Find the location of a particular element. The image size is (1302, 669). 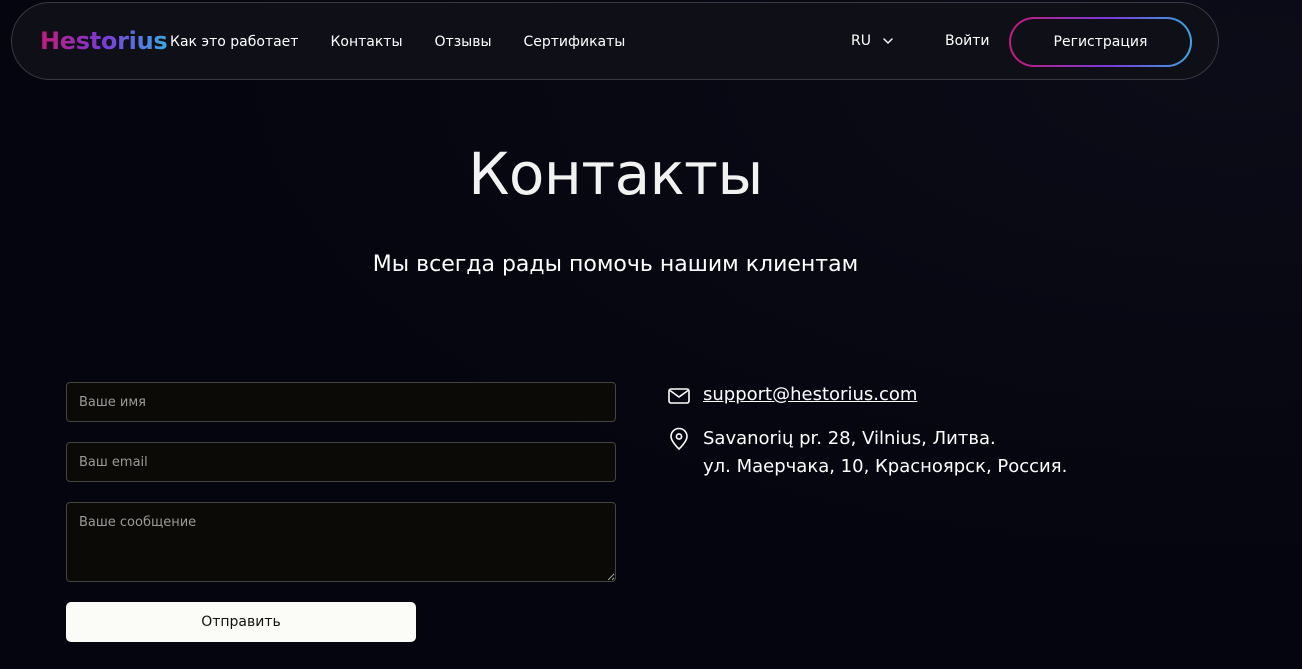

logo: Hestorius is located at coordinates (104, 41).